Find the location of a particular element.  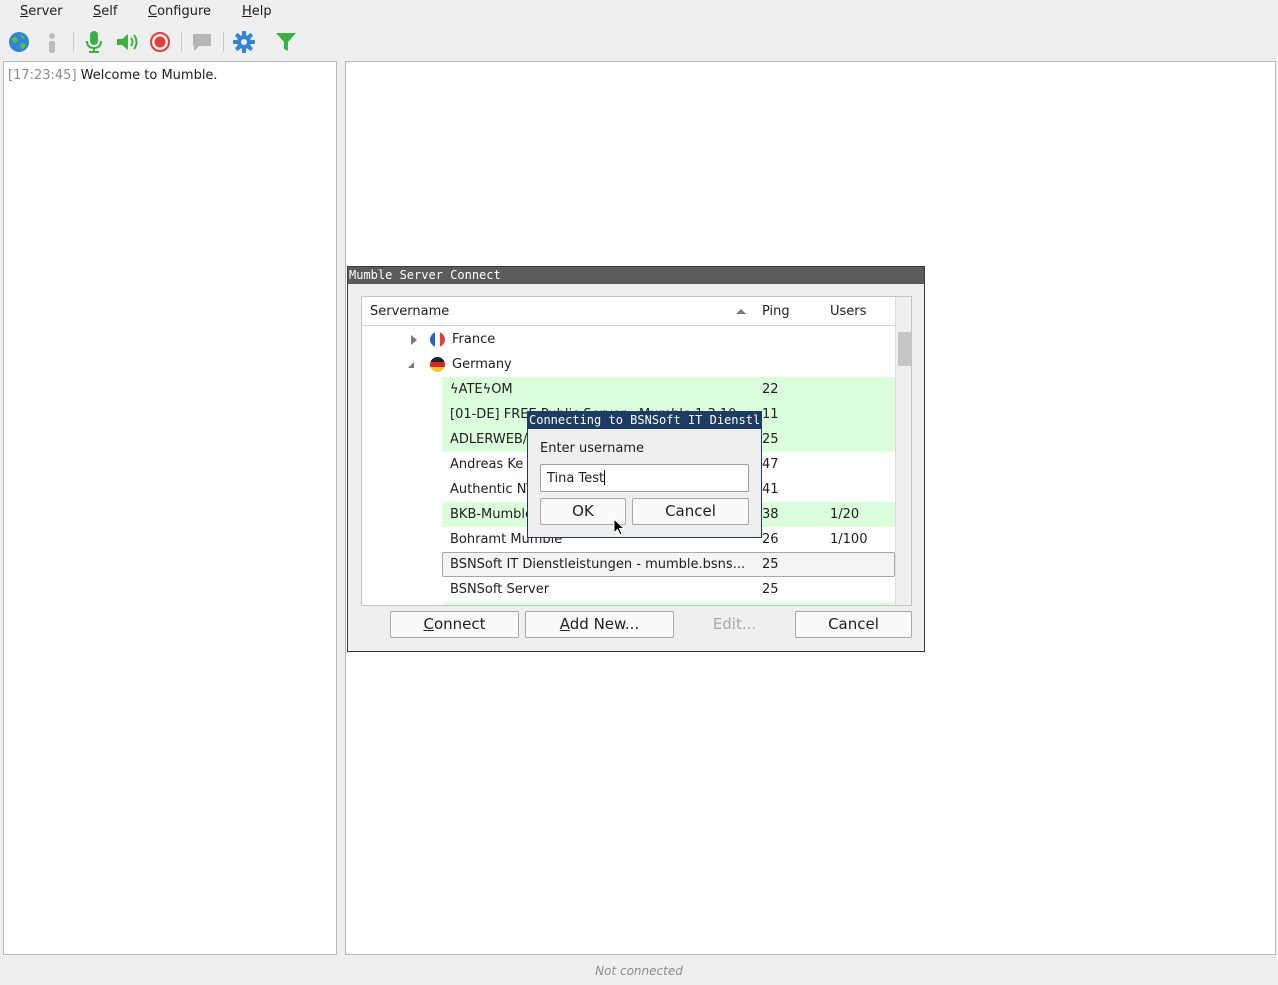

server-ping: 11 is located at coordinates (770, 414).